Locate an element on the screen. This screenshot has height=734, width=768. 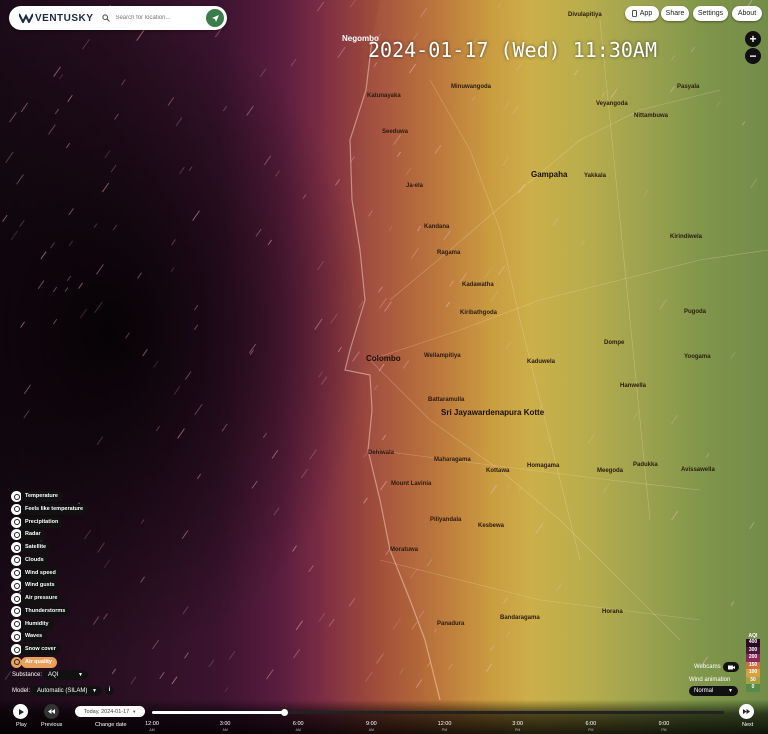
webcams-label: Webcams is located at coordinates (707, 667).